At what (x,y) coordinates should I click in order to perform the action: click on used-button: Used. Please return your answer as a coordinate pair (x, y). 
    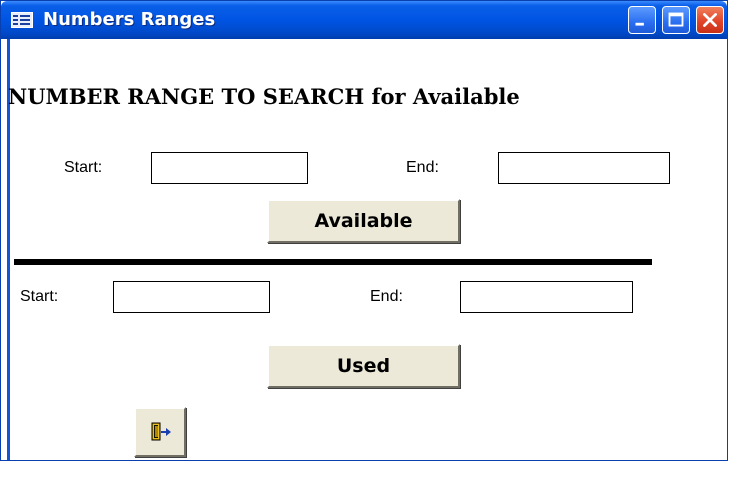
    Looking at the image, I should click on (363, 366).